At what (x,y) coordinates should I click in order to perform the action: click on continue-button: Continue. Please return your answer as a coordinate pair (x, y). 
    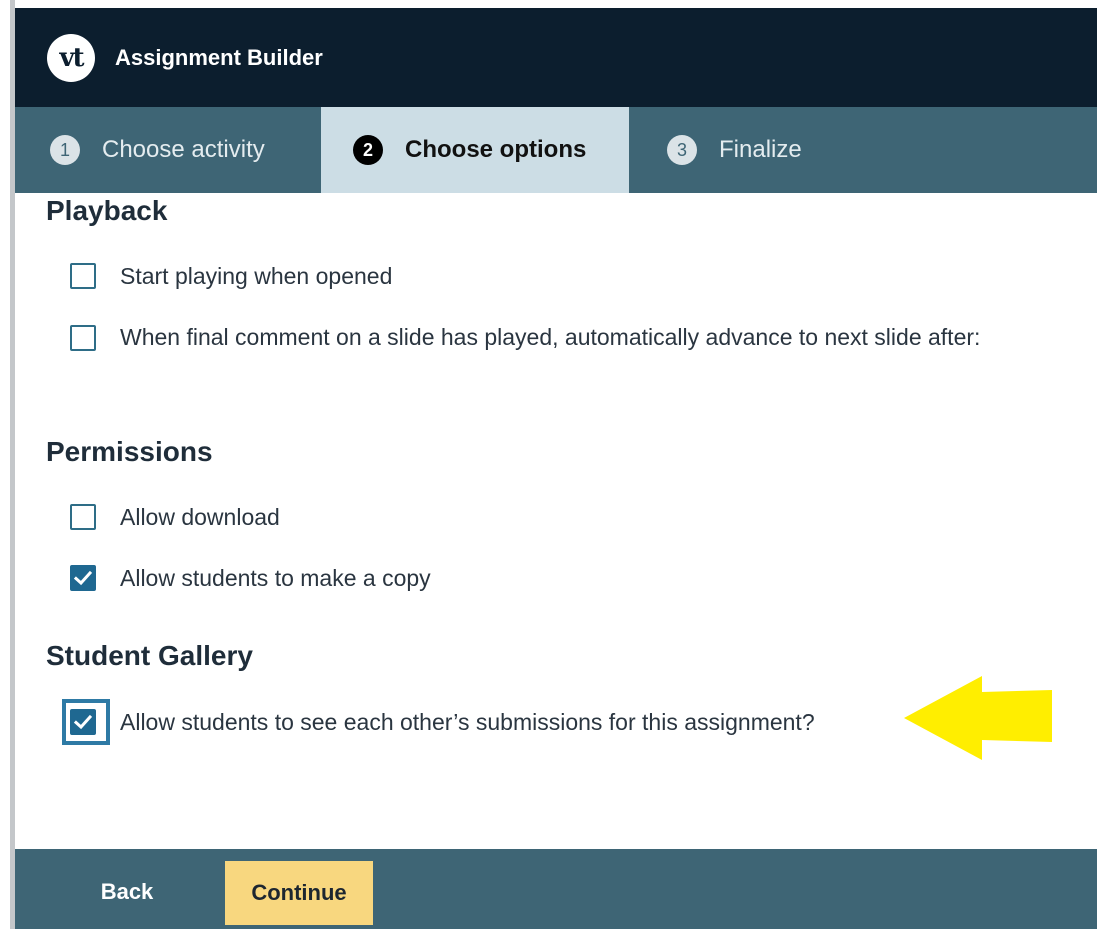
    Looking at the image, I should click on (299, 893).